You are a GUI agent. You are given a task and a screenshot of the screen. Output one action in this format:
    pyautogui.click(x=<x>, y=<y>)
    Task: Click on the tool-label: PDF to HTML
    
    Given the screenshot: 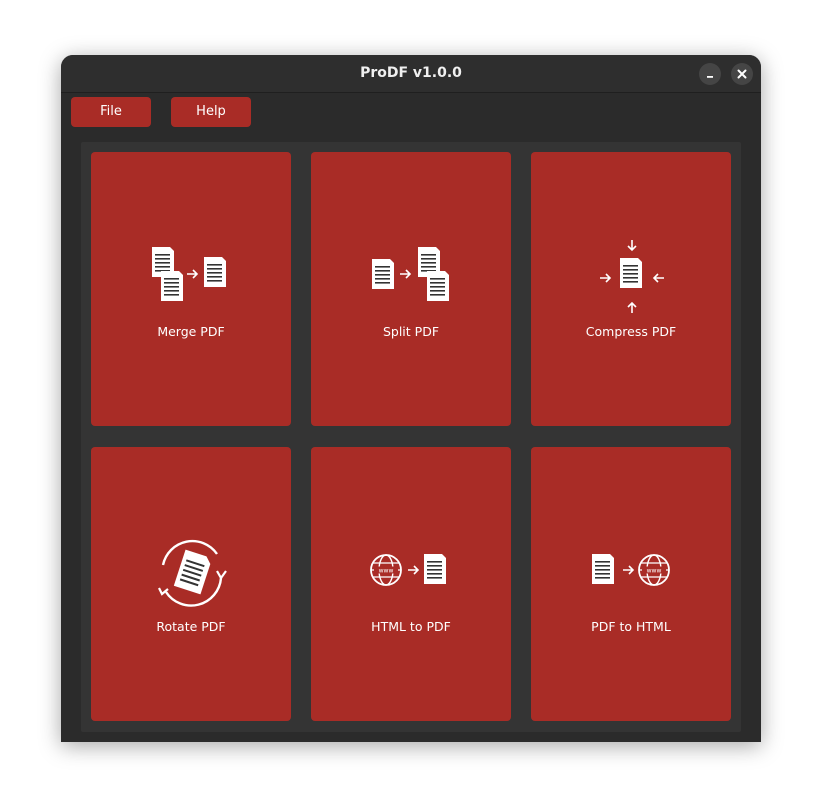 What is the action you would take?
    pyautogui.click(x=631, y=626)
    